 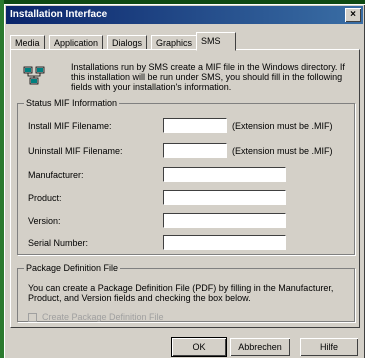 I want to click on close-button: ×, so click(x=353, y=15).